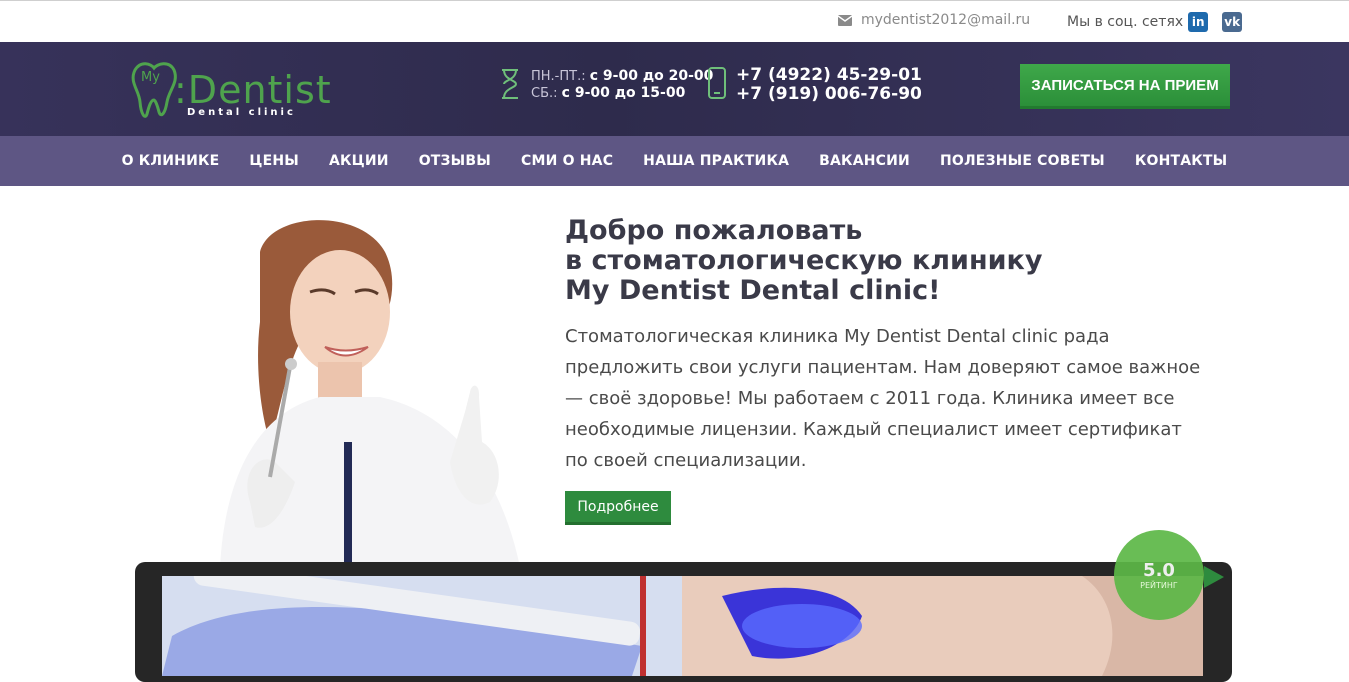 This screenshot has width=1349, height=682. What do you see at coordinates (714, 230) in the screenshot?
I see `hero-title-line-1: Добро пожаловать` at bounding box center [714, 230].